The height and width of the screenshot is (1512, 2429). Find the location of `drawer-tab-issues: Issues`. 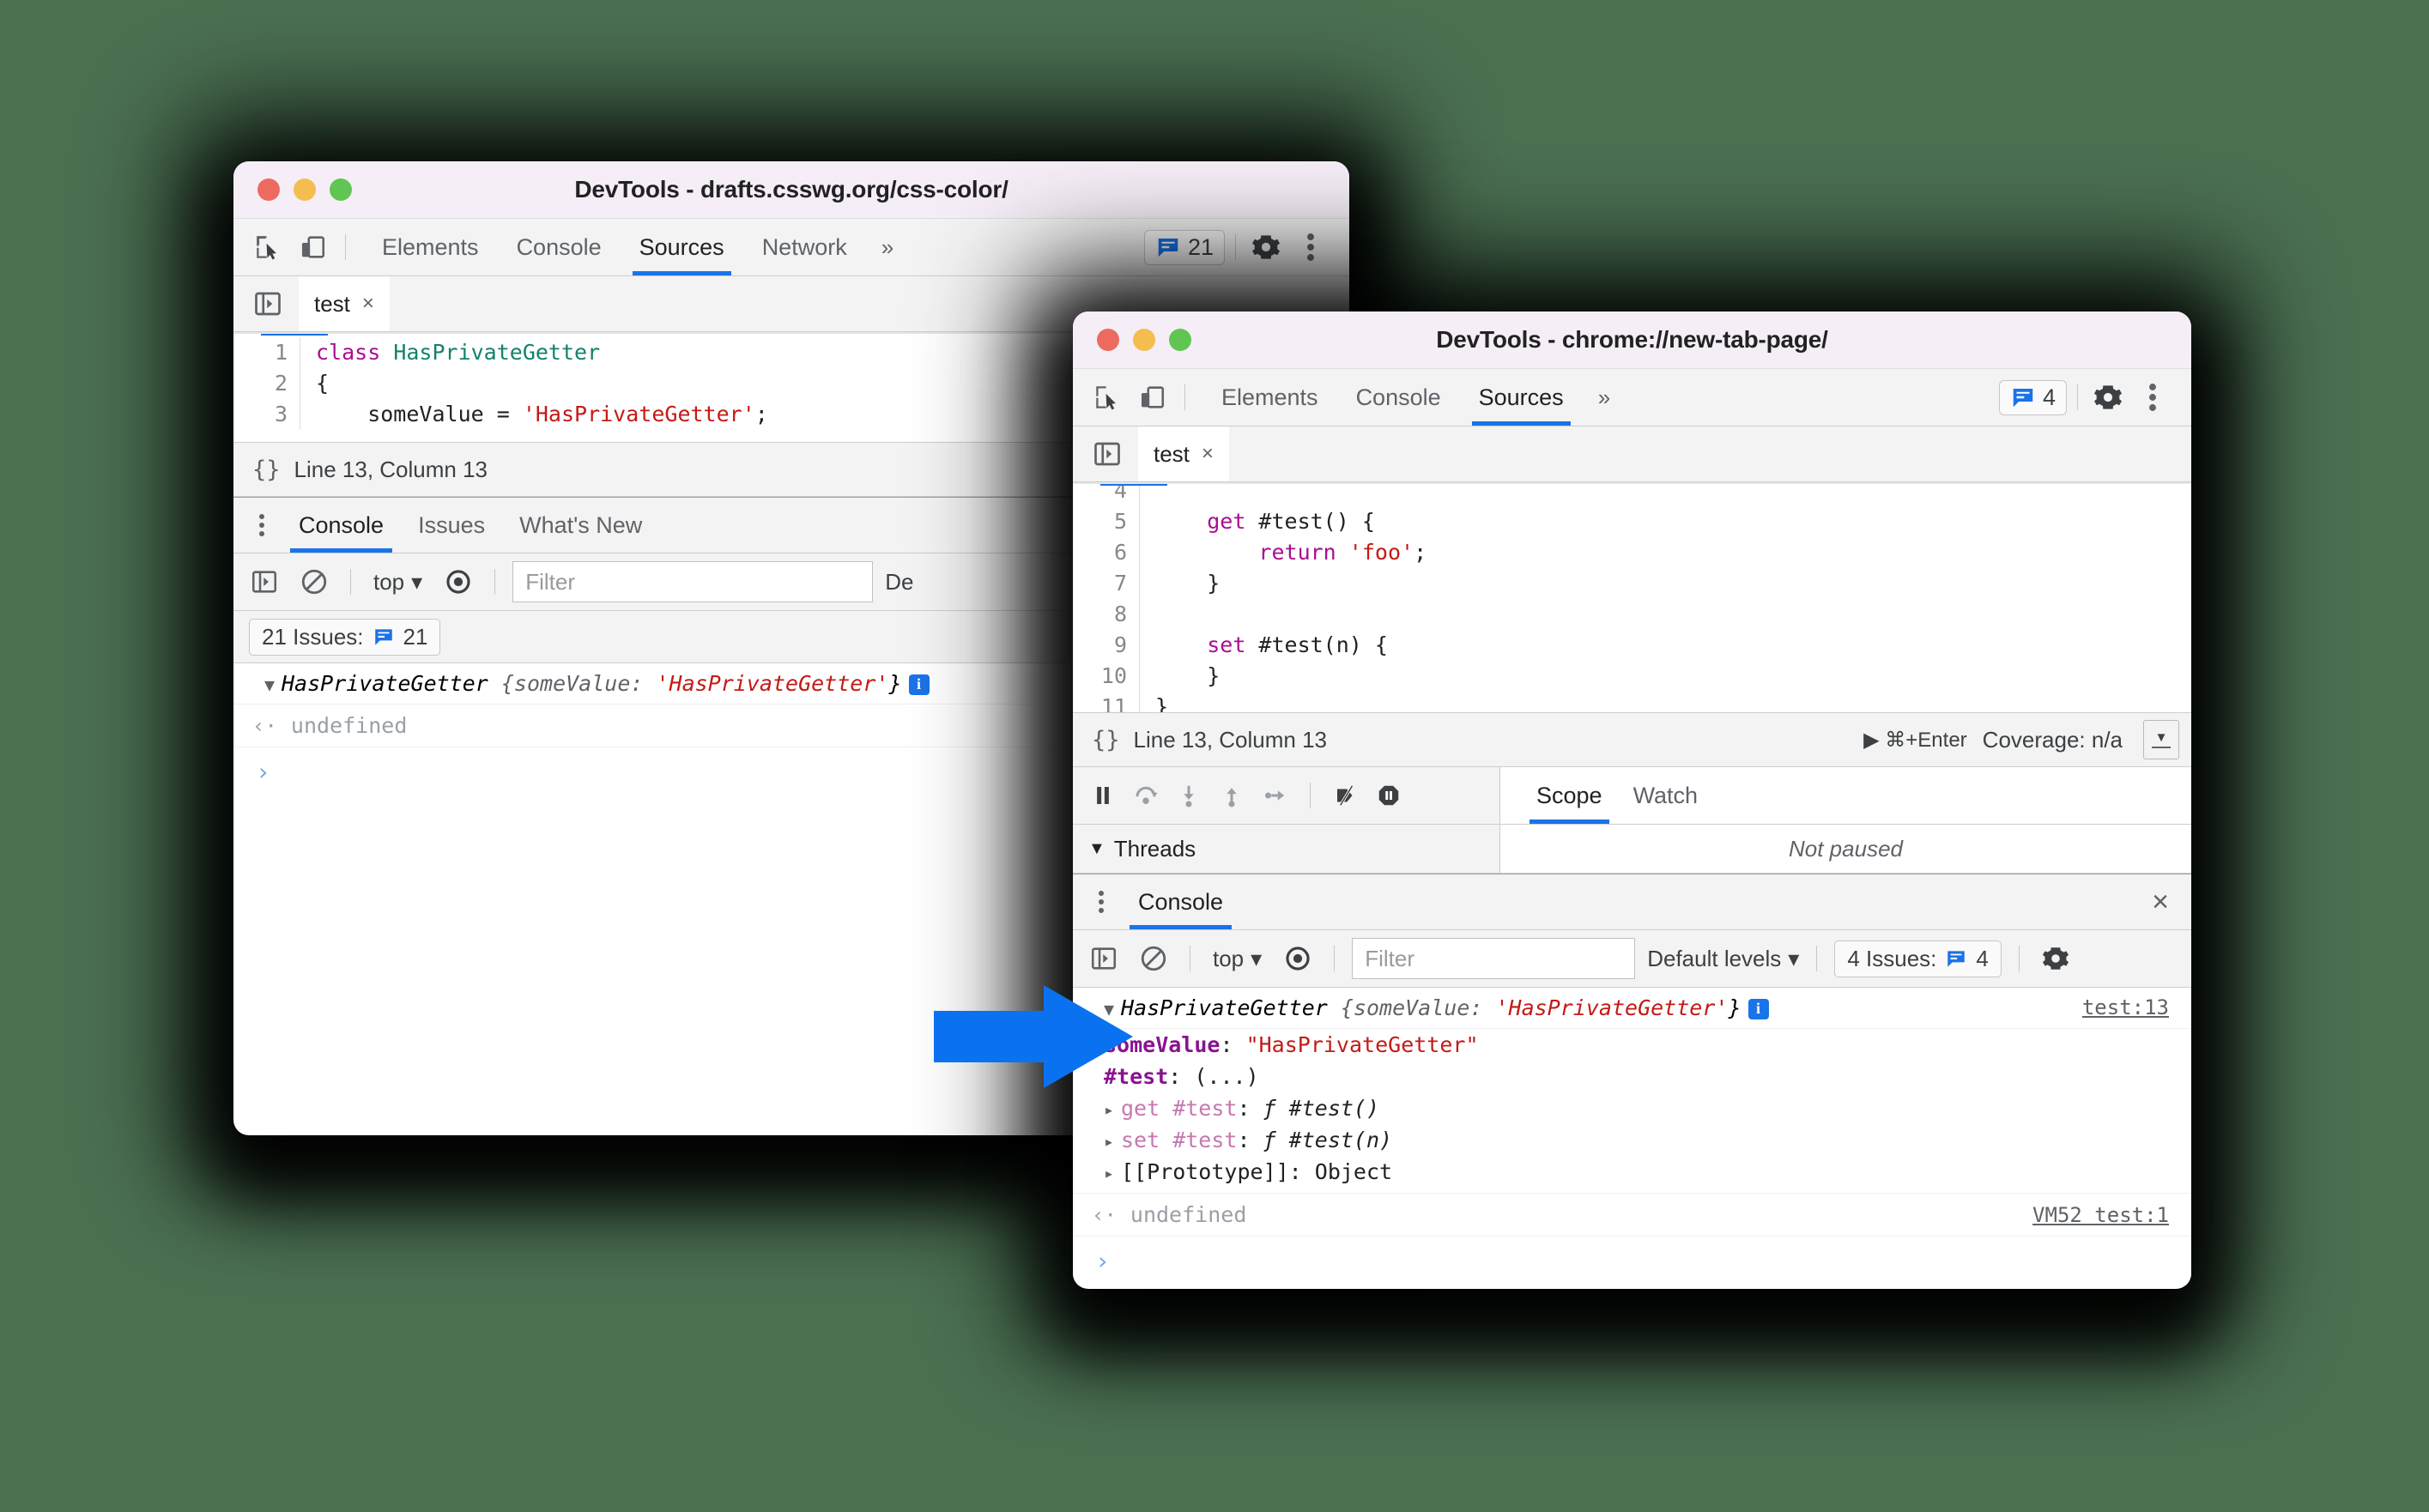

drawer-tab-issues: Issues is located at coordinates (451, 525).